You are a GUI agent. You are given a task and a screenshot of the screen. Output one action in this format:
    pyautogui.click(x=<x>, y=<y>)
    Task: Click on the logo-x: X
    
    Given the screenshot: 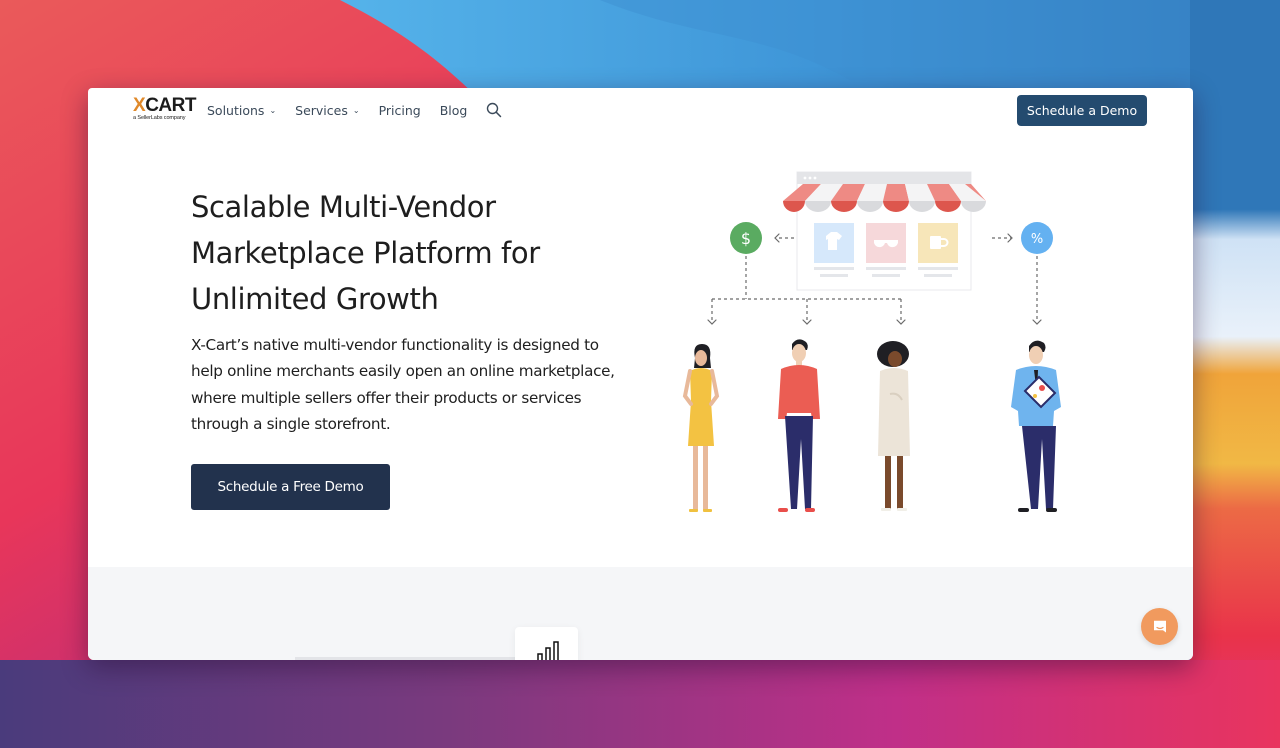 What is the action you would take?
    pyautogui.click(x=139, y=105)
    